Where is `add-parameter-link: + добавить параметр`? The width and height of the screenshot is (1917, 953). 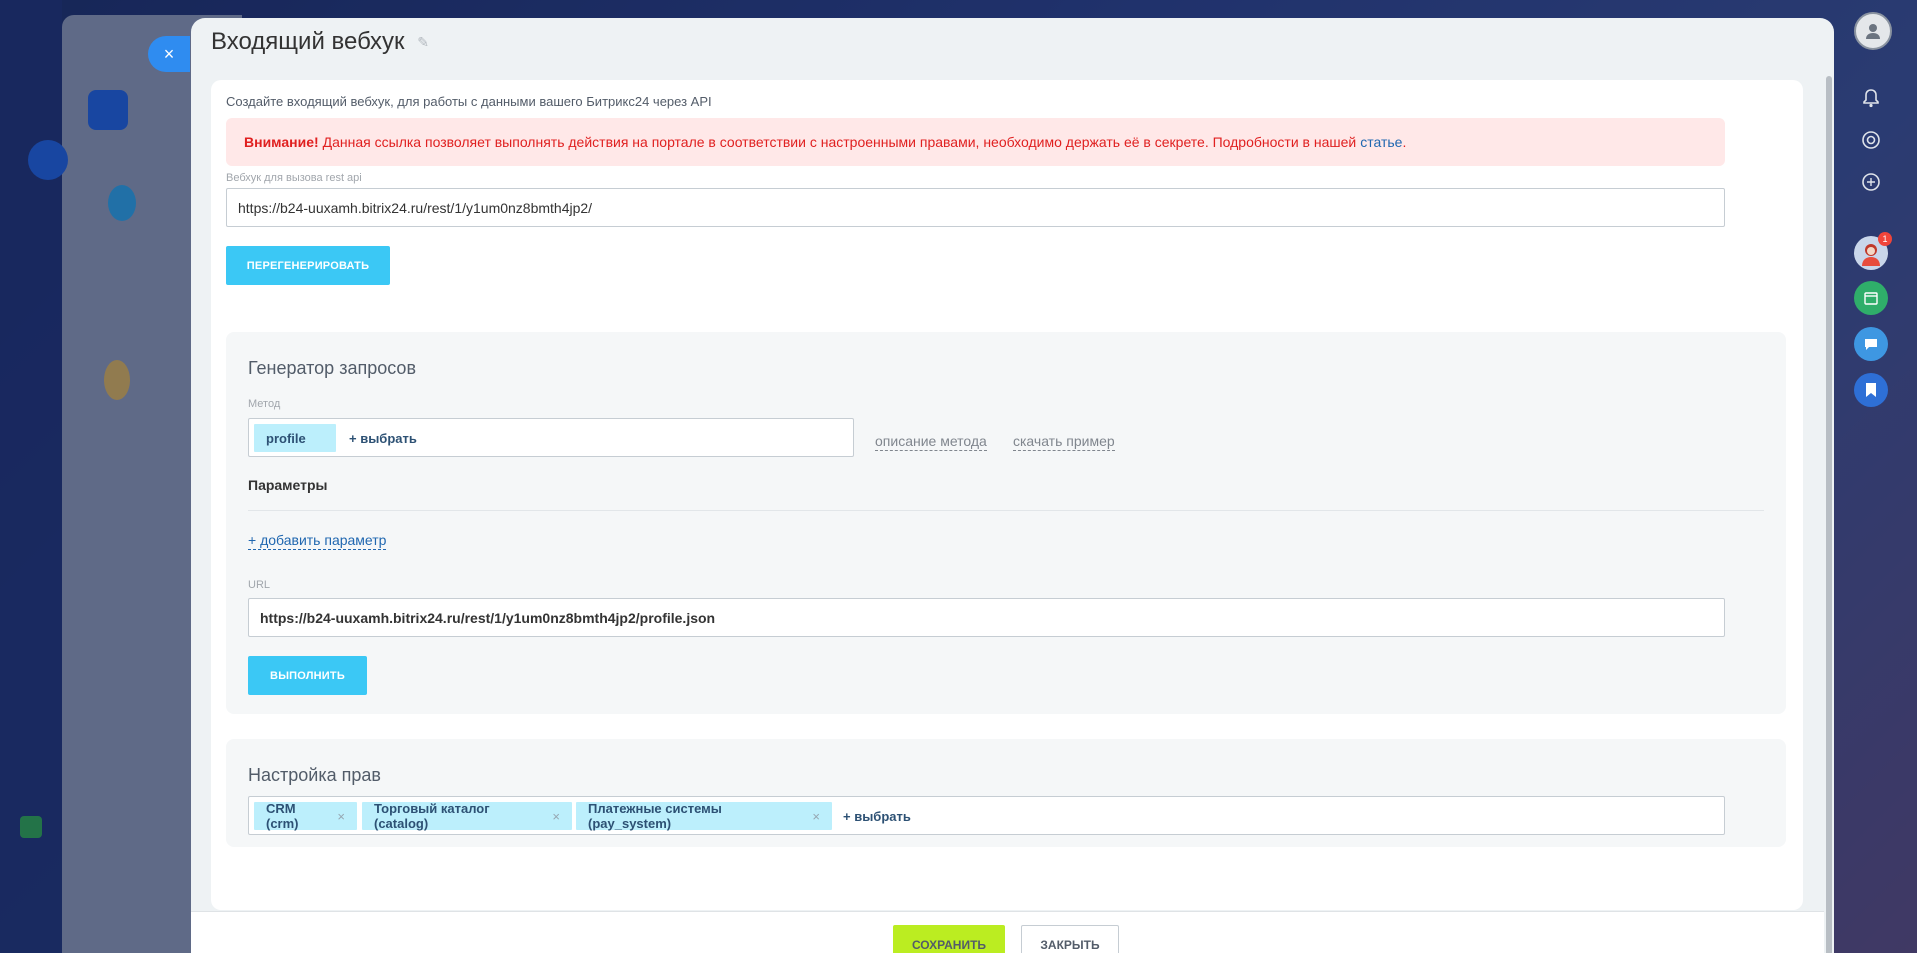
add-parameter-link: + добавить параметр is located at coordinates (317, 541).